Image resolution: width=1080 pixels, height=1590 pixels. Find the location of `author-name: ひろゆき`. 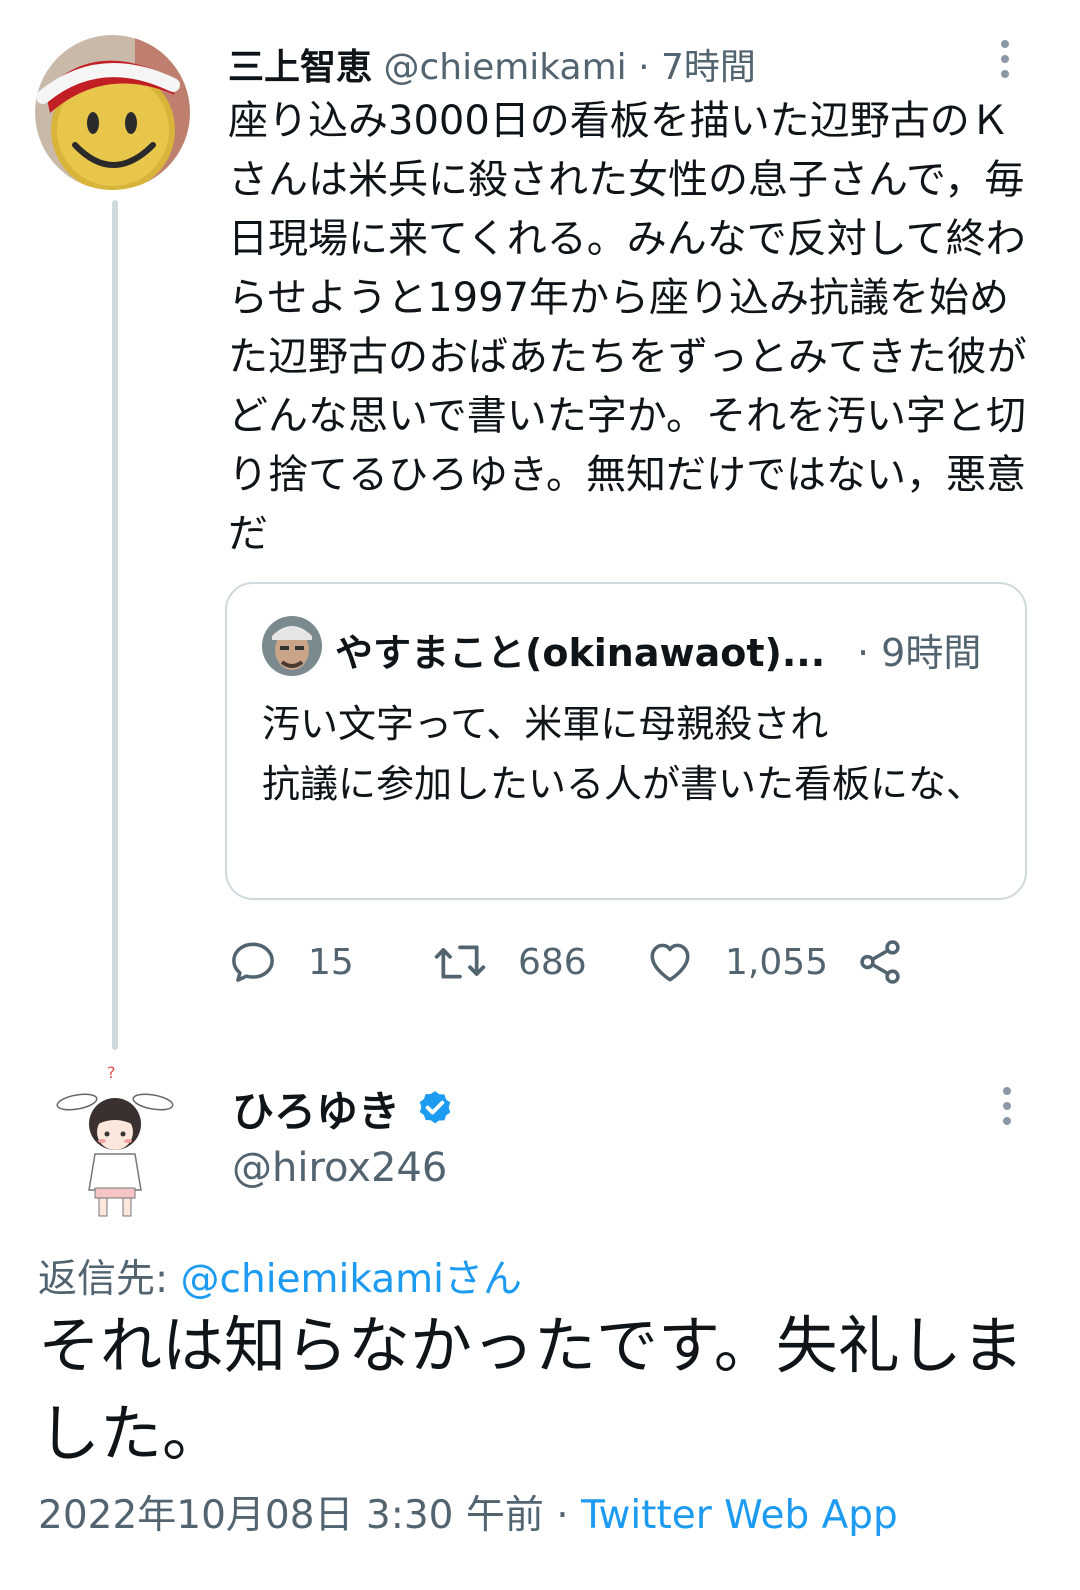

author-name: ひろゆき is located at coordinates (316, 1108).